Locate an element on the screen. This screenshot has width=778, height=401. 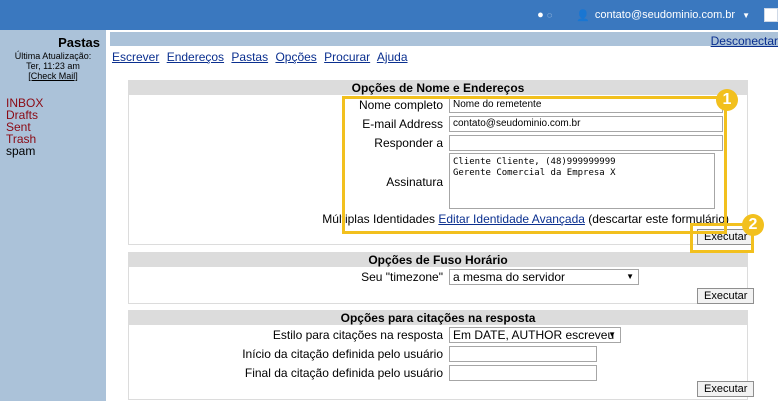
execute-button-timezone: Executar is located at coordinates (726, 296).